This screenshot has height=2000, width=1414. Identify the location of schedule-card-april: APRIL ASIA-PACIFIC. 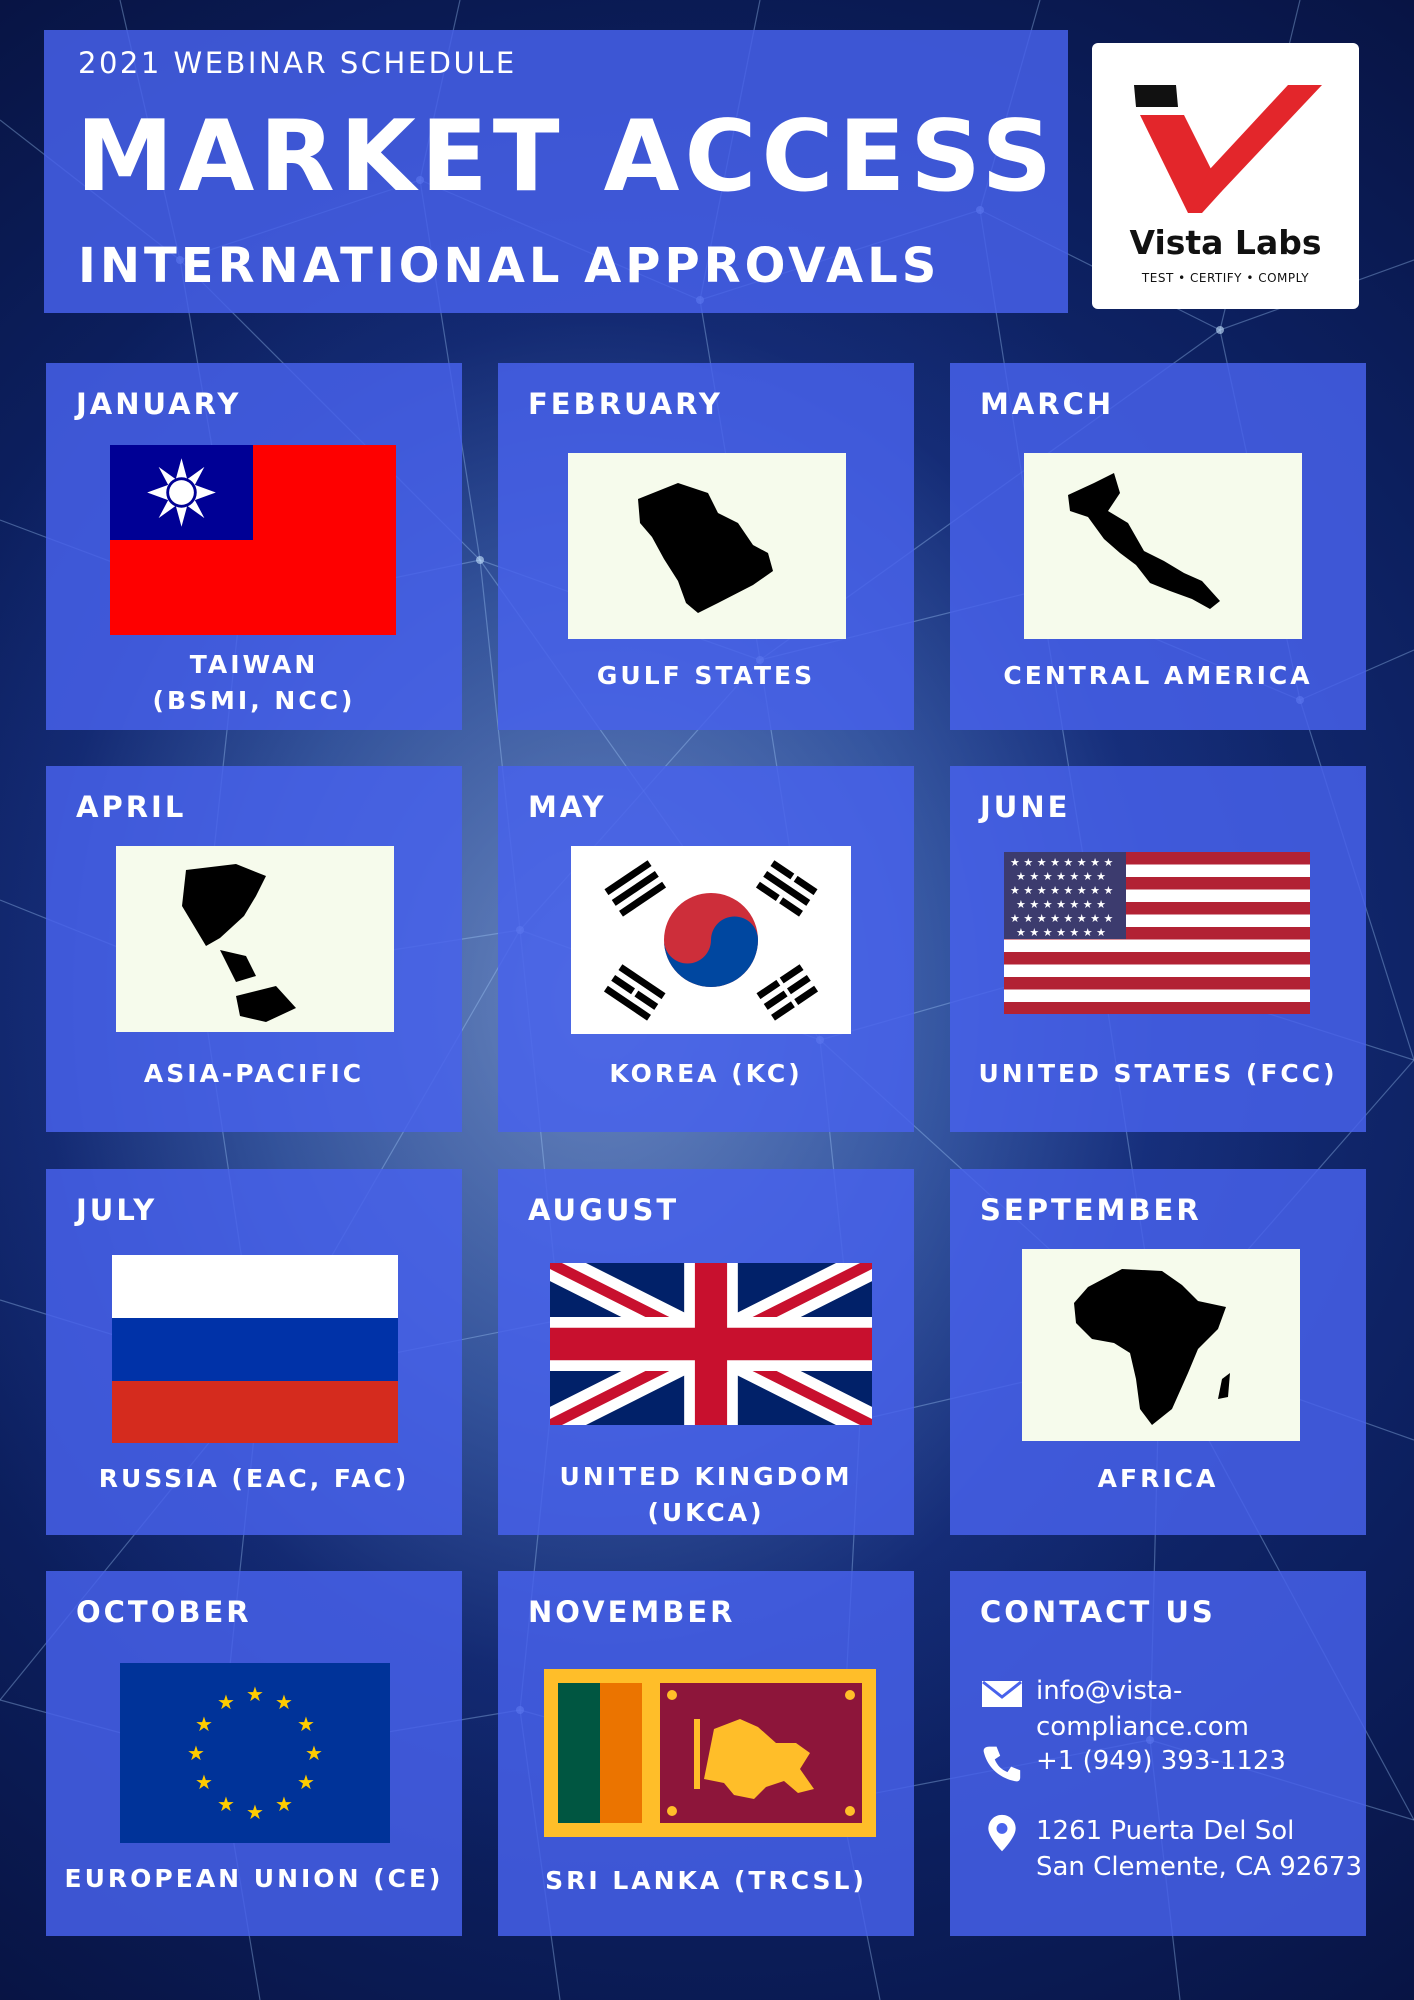
(254, 949).